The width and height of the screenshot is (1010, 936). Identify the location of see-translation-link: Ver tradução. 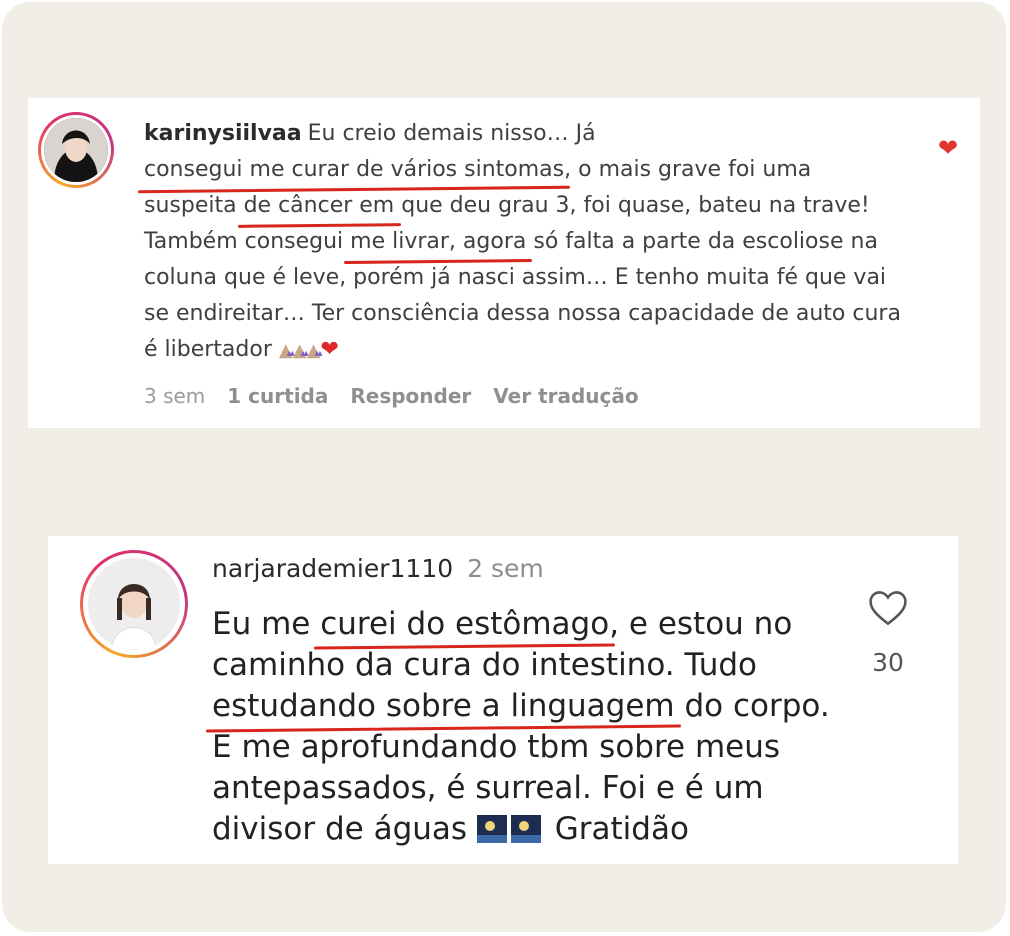
(565, 396).